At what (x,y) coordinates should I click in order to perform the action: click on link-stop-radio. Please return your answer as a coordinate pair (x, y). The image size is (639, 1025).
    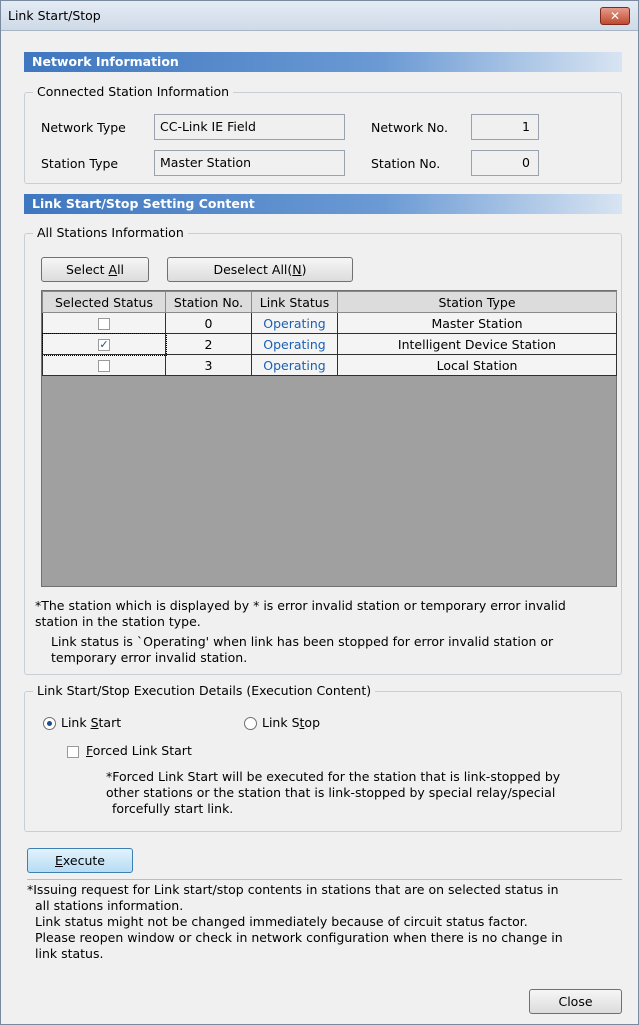
    Looking at the image, I should click on (250, 723).